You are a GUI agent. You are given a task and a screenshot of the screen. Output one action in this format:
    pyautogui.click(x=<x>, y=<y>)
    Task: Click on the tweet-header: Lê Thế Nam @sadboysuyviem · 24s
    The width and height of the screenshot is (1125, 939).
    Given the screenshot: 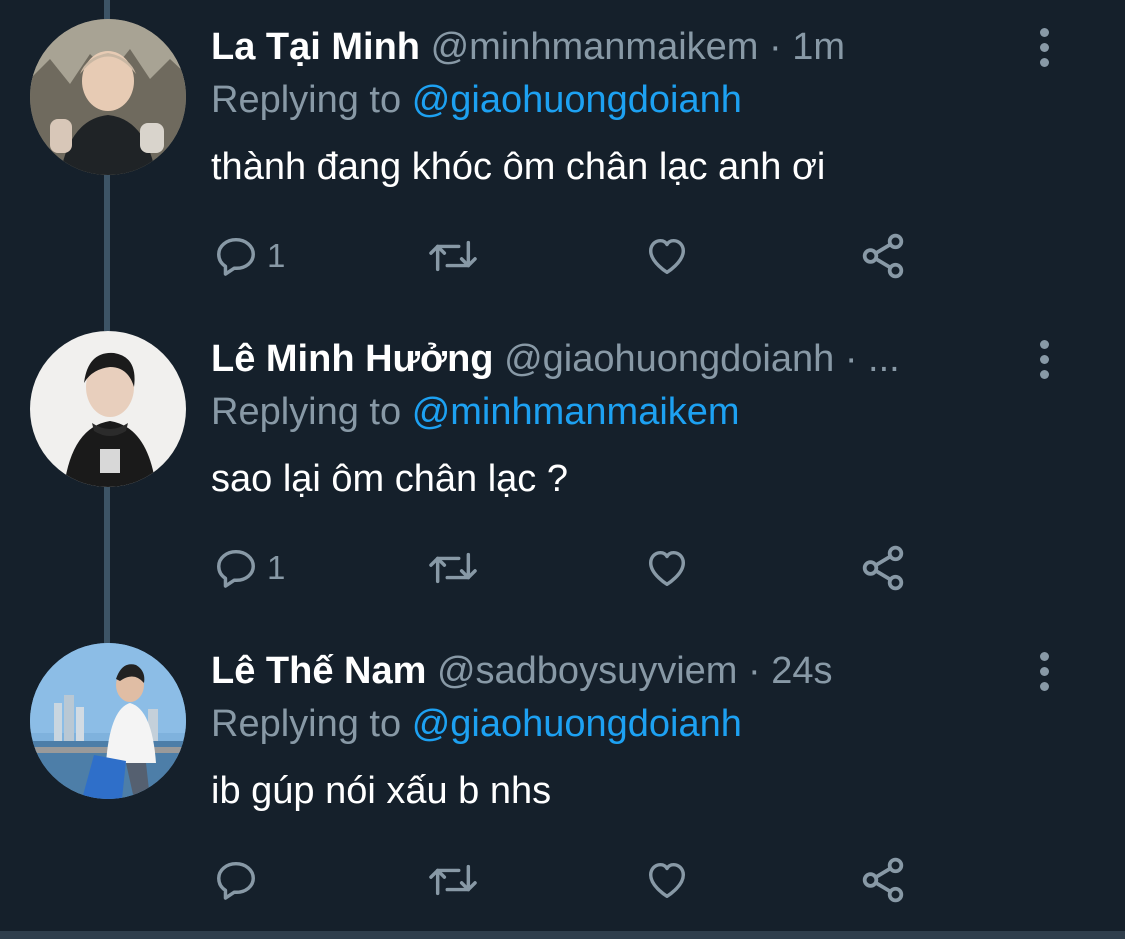 What is the action you would take?
    pyautogui.click(x=628, y=671)
    